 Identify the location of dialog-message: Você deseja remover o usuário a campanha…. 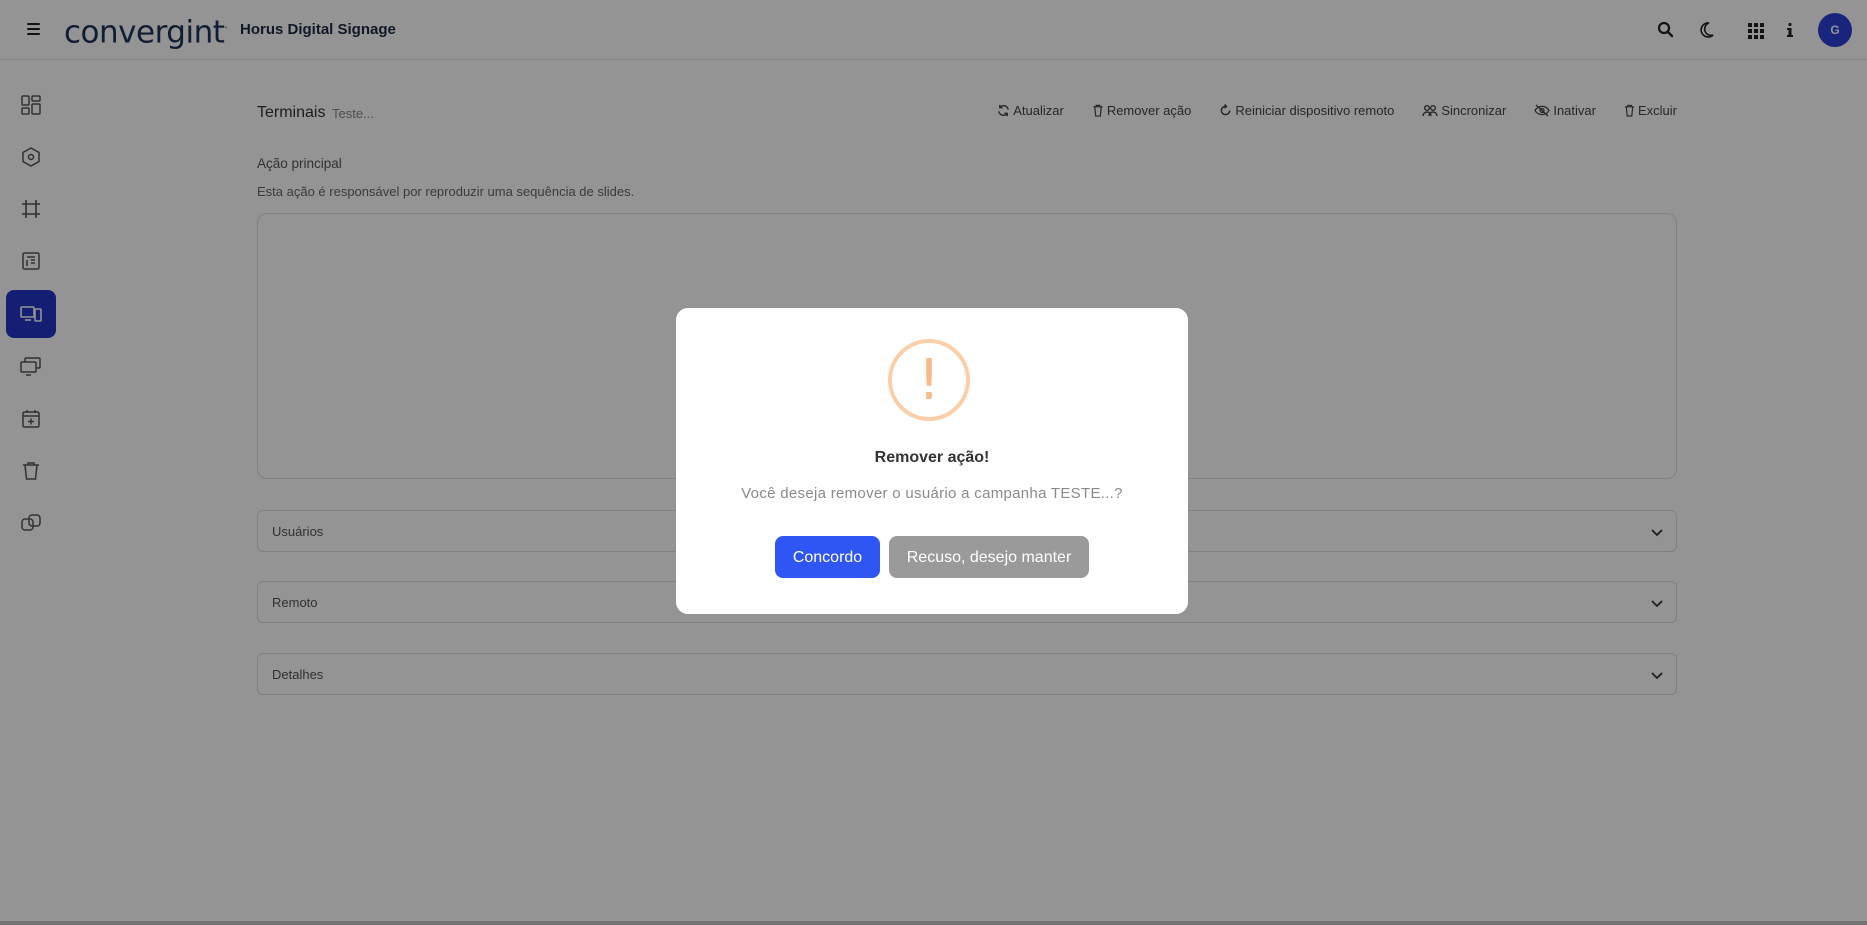
(932, 493).